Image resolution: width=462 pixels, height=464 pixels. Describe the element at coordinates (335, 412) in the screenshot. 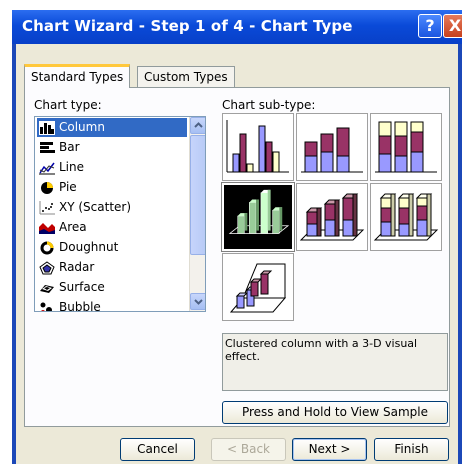

I see `press-and-hold-sample-button: Press and Hold to View Sample` at that location.